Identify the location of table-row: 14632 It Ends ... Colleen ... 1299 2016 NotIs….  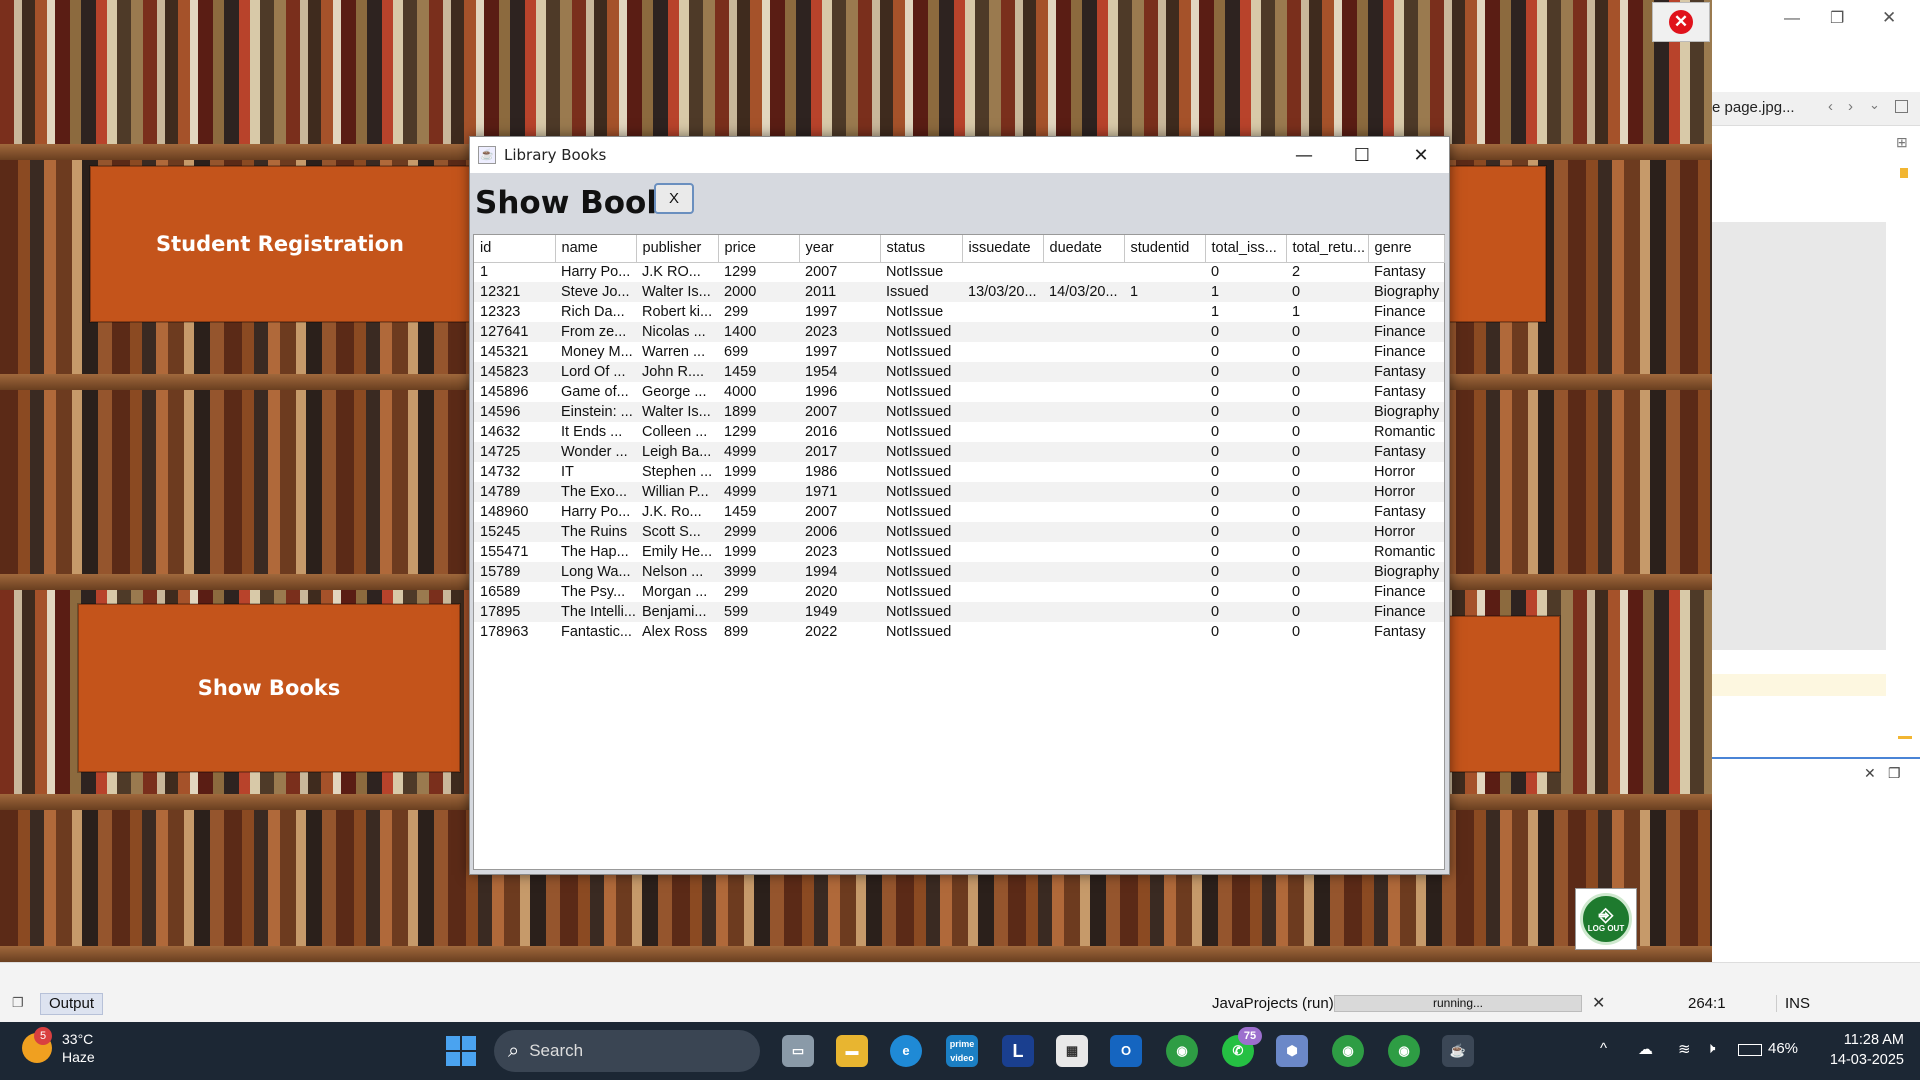
(959, 432).